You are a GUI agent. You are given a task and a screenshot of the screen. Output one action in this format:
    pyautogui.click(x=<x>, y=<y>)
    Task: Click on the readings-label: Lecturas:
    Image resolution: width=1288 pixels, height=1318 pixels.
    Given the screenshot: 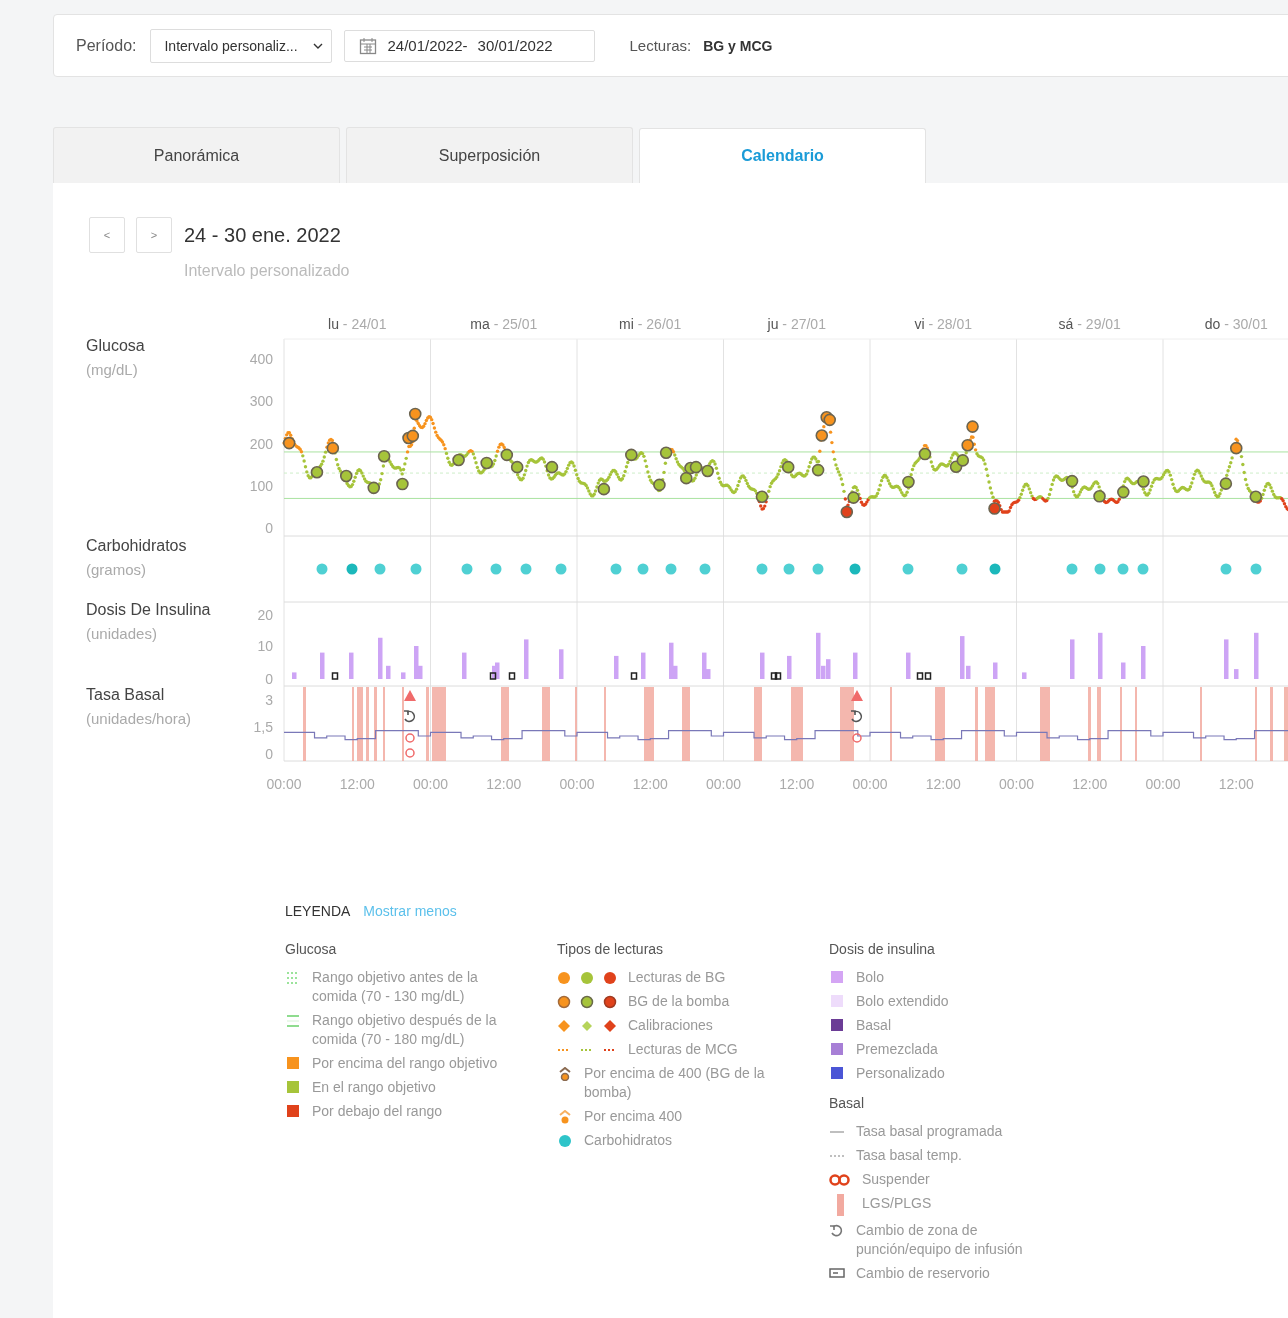 What is the action you would take?
    pyautogui.click(x=660, y=45)
    